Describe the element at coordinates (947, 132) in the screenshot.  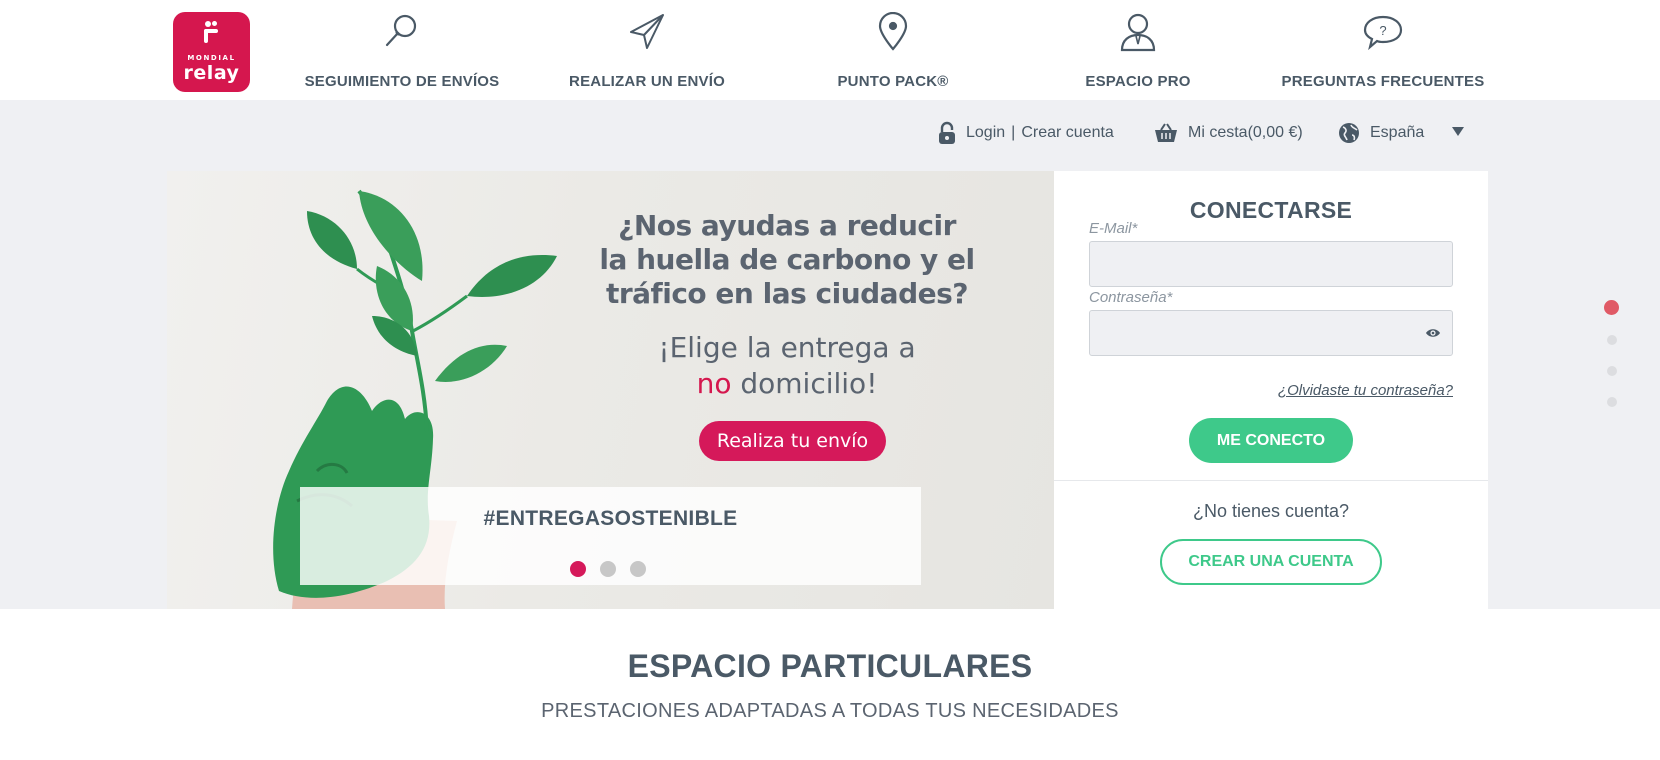
I see `padlock-icon` at that location.